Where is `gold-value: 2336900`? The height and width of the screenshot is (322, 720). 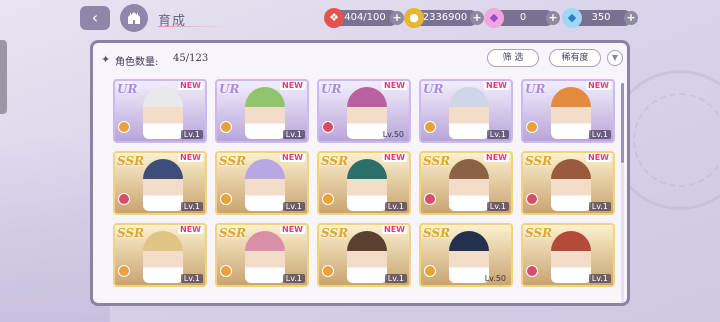
gold-value: 2336900 is located at coordinates (445, 17).